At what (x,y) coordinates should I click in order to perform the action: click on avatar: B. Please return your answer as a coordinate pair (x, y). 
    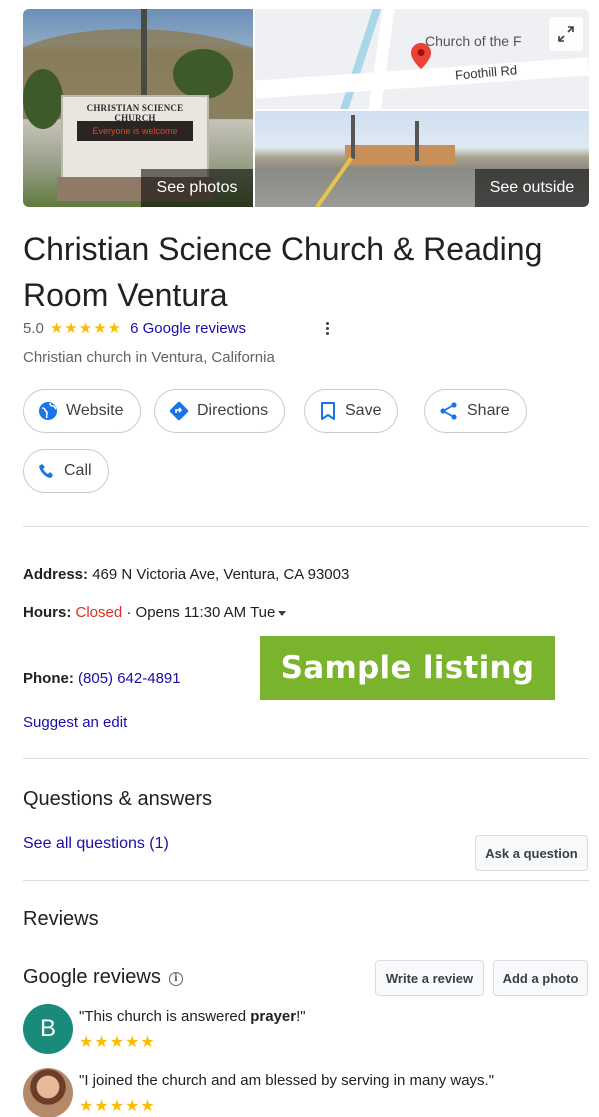
    Looking at the image, I should click on (48, 1029).